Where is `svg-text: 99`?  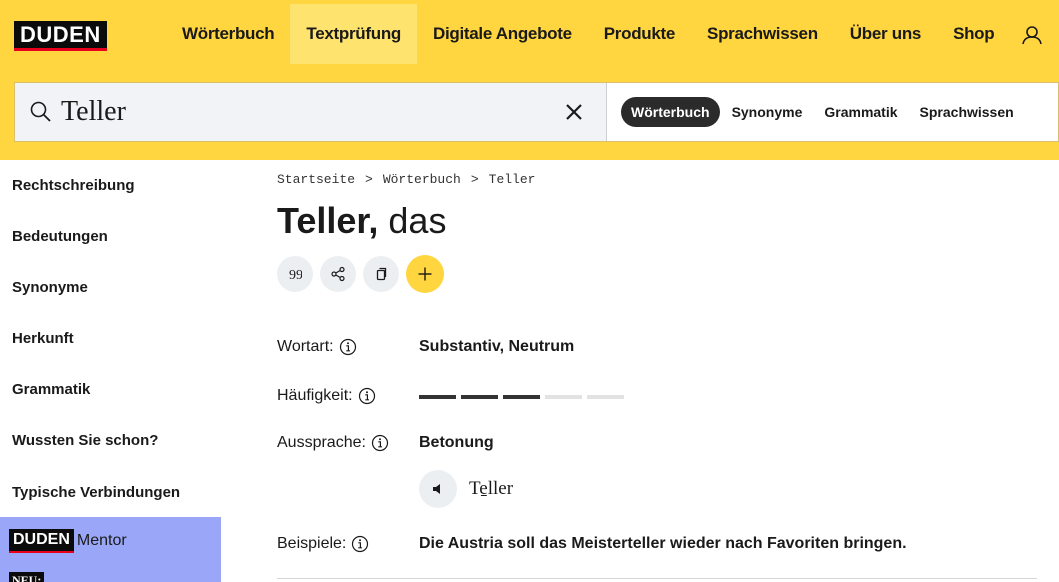 svg-text: 99 is located at coordinates (295, 274).